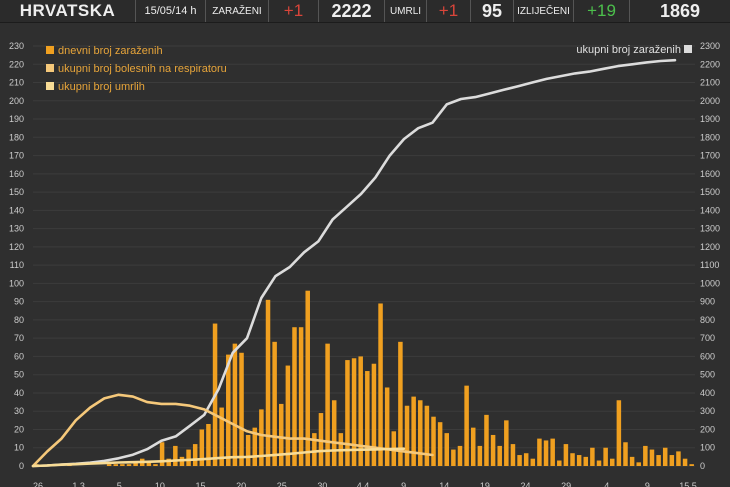 Image resolution: width=730 pixels, height=487 pixels. I want to click on update-date: 15/05/14 h, so click(171, 11).